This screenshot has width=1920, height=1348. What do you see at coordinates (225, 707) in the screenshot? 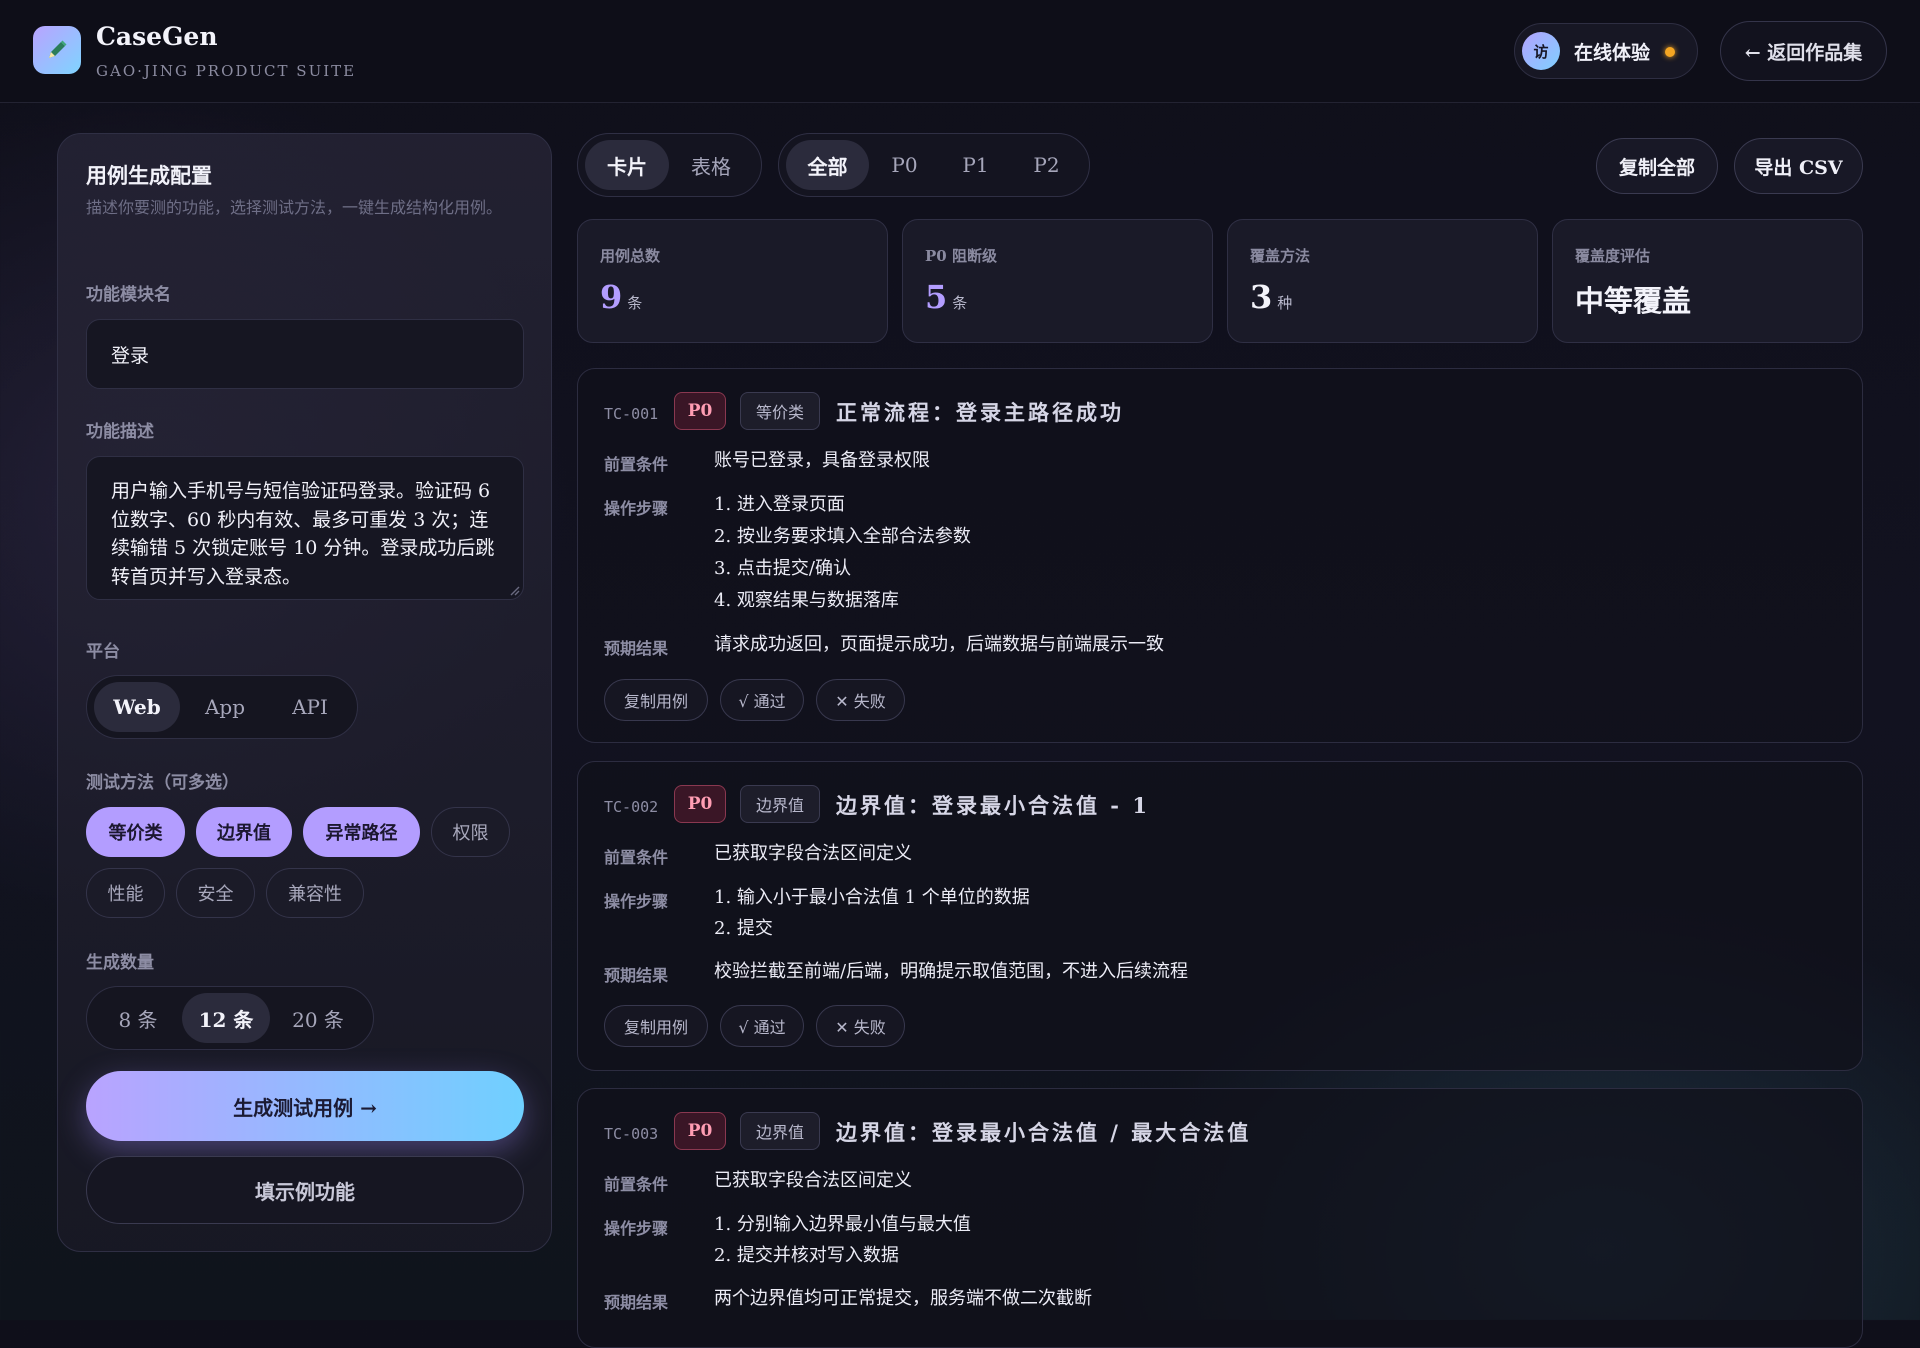
I see `platform-option-app: App` at bounding box center [225, 707].